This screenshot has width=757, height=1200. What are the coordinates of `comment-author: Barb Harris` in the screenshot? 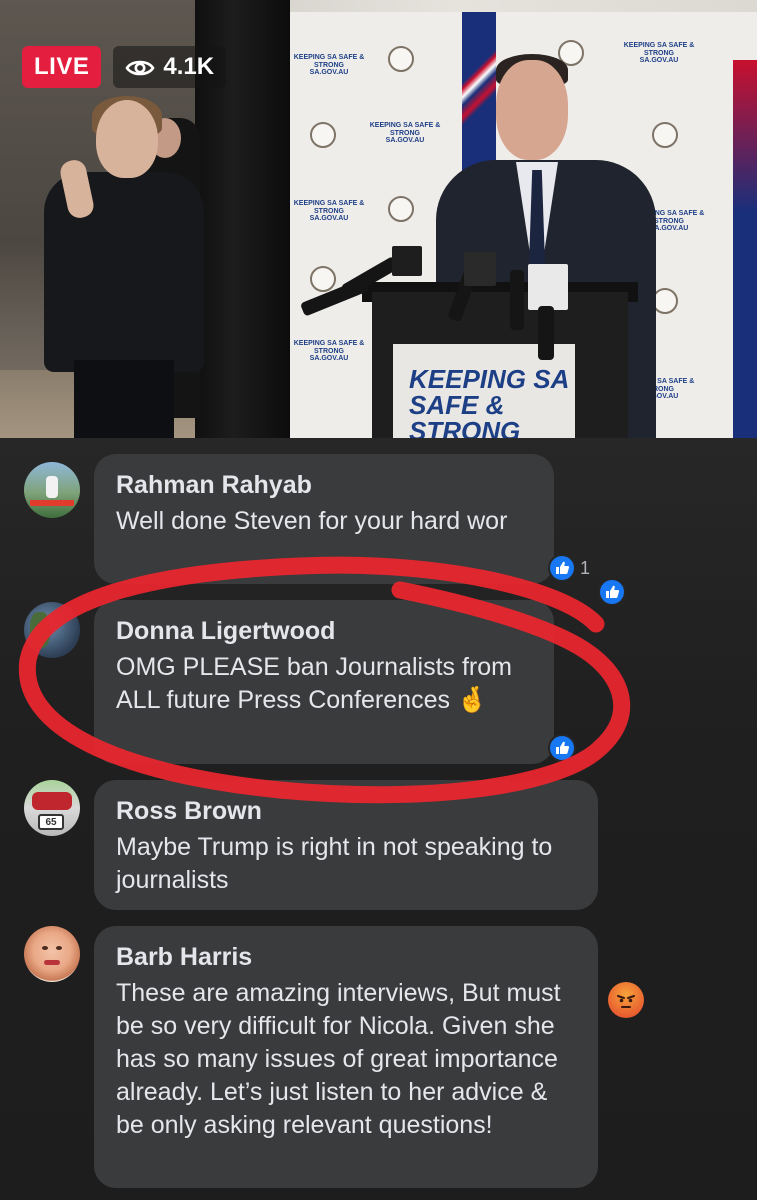 It's located at (346, 957).